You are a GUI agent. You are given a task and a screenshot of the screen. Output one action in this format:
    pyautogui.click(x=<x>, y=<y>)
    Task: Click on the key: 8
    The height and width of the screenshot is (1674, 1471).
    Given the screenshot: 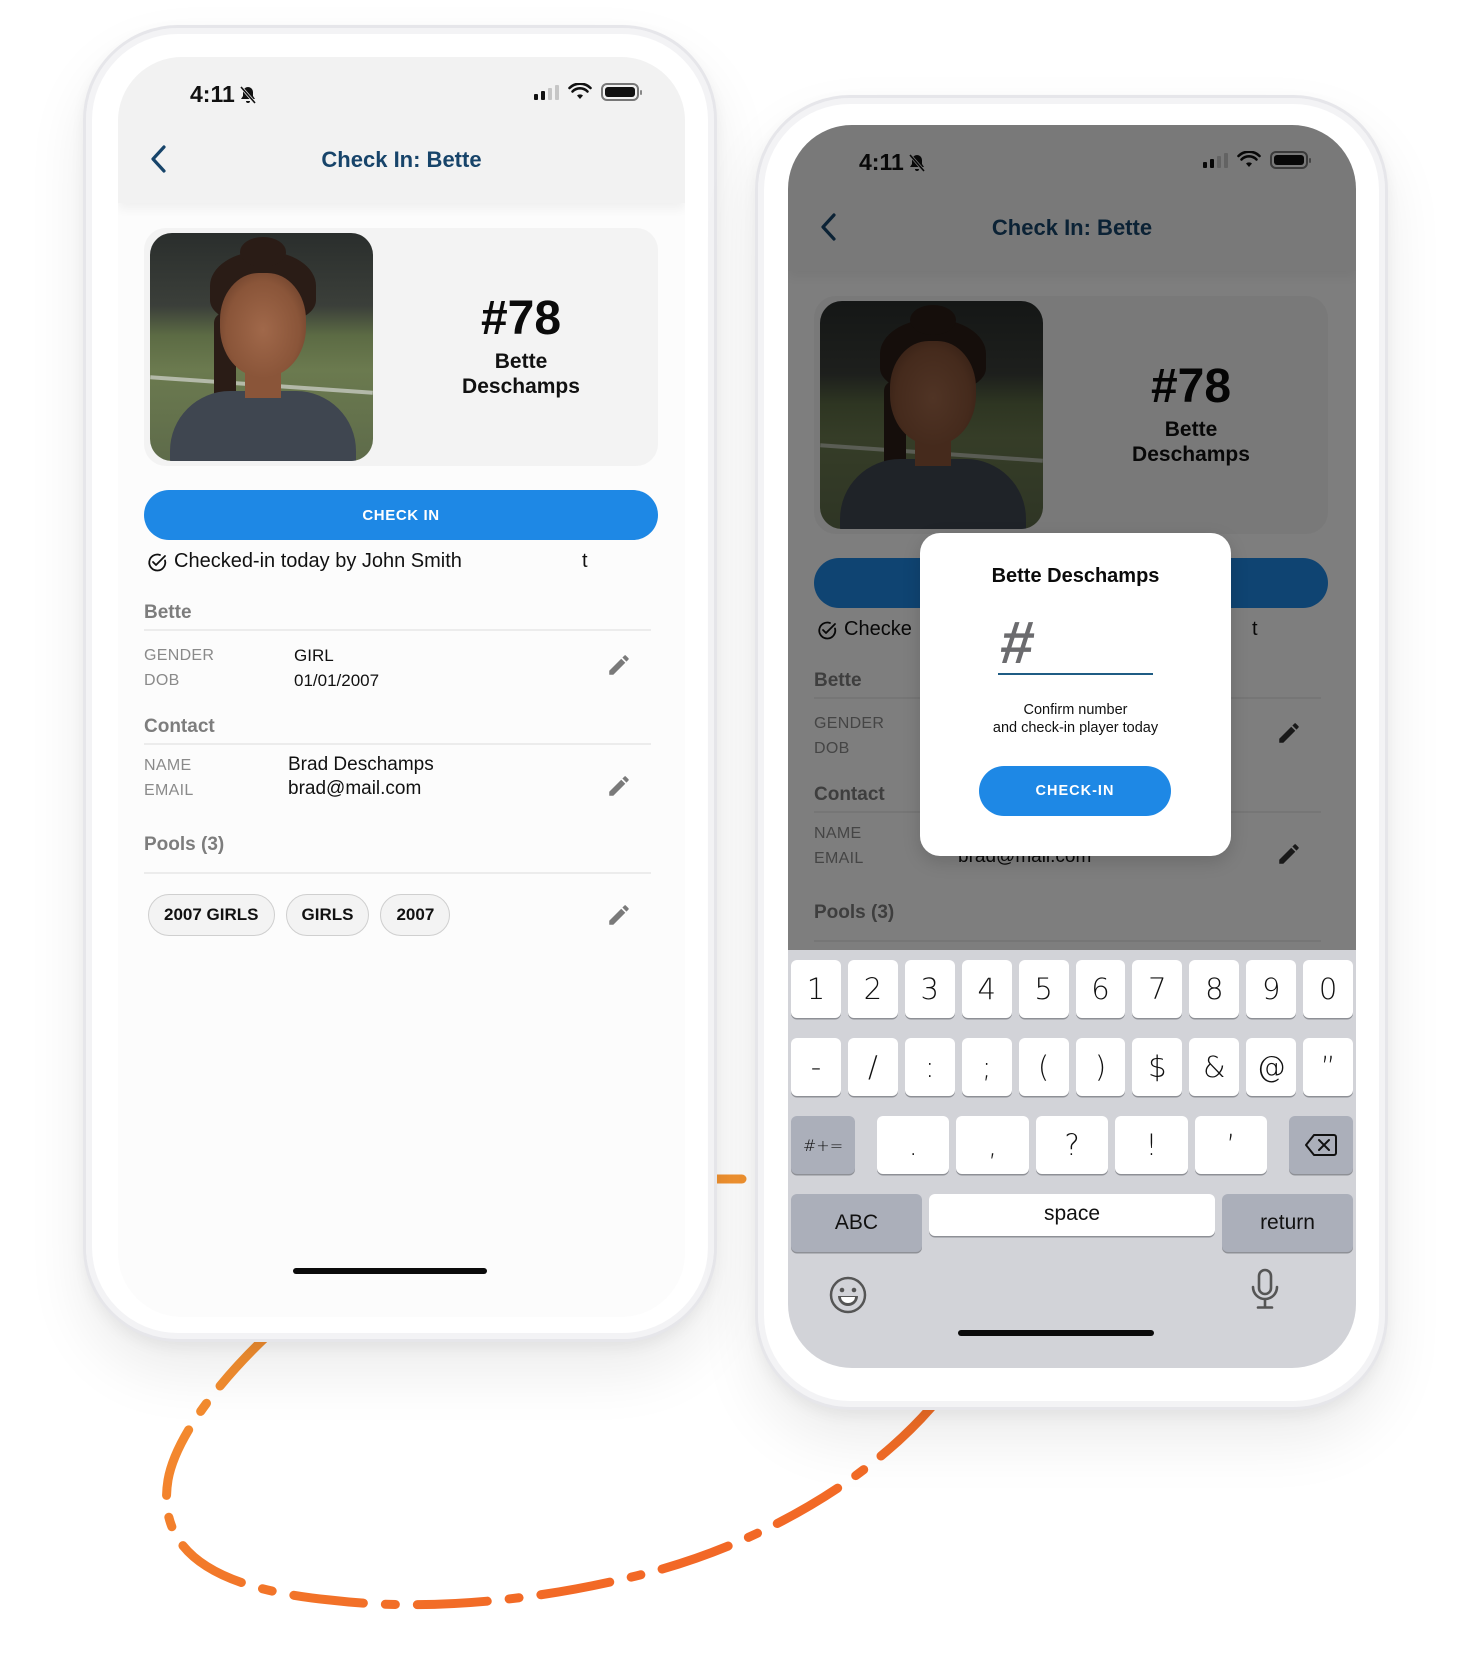 What is the action you would take?
    pyautogui.click(x=1214, y=989)
    